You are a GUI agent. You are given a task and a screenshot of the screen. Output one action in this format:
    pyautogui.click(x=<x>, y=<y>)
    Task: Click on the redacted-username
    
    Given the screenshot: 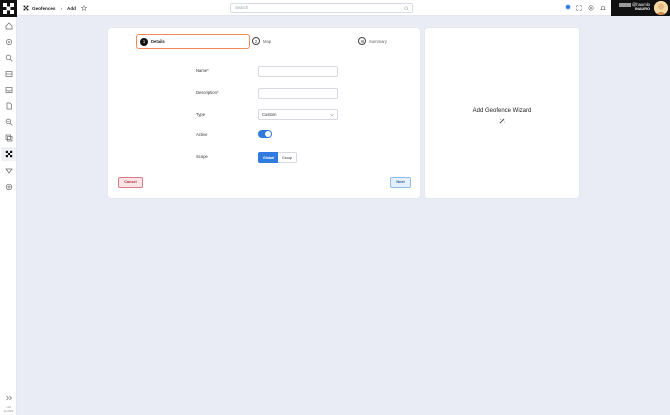 What is the action you would take?
    pyautogui.click(x=625, y=4)
    